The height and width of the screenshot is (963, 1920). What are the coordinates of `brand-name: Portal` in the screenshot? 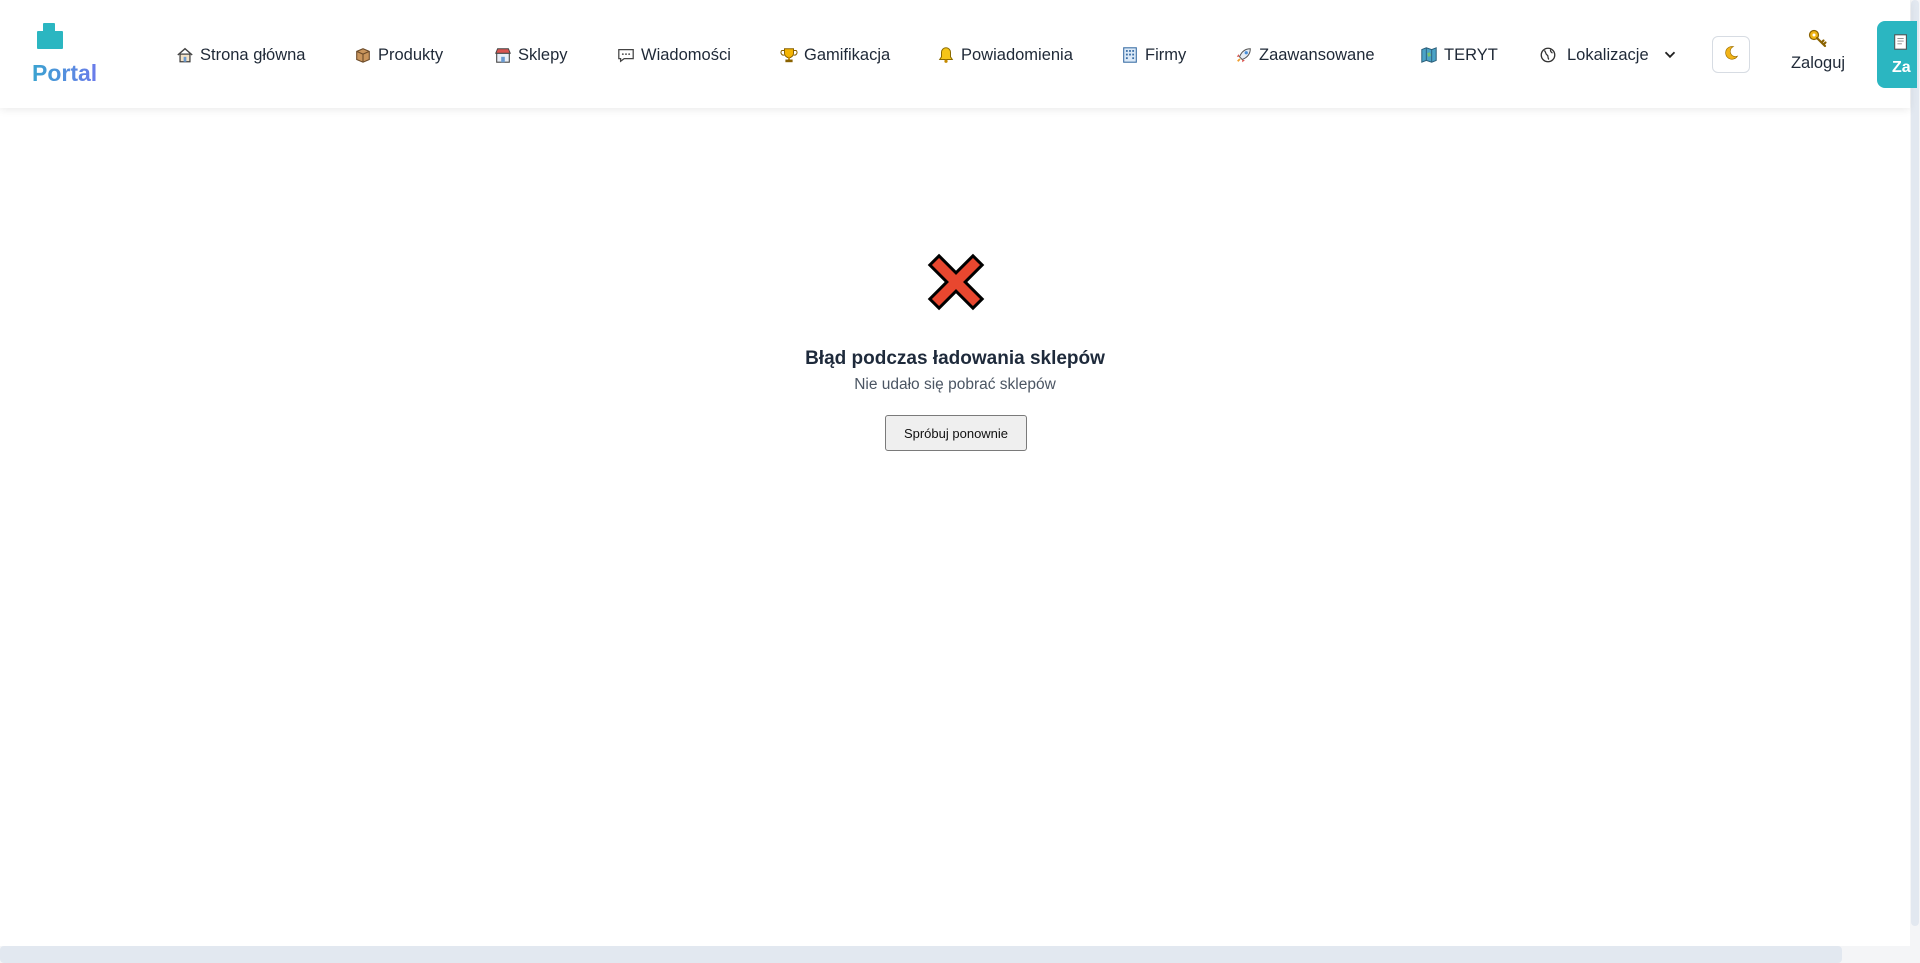 It's located at (65, 73).